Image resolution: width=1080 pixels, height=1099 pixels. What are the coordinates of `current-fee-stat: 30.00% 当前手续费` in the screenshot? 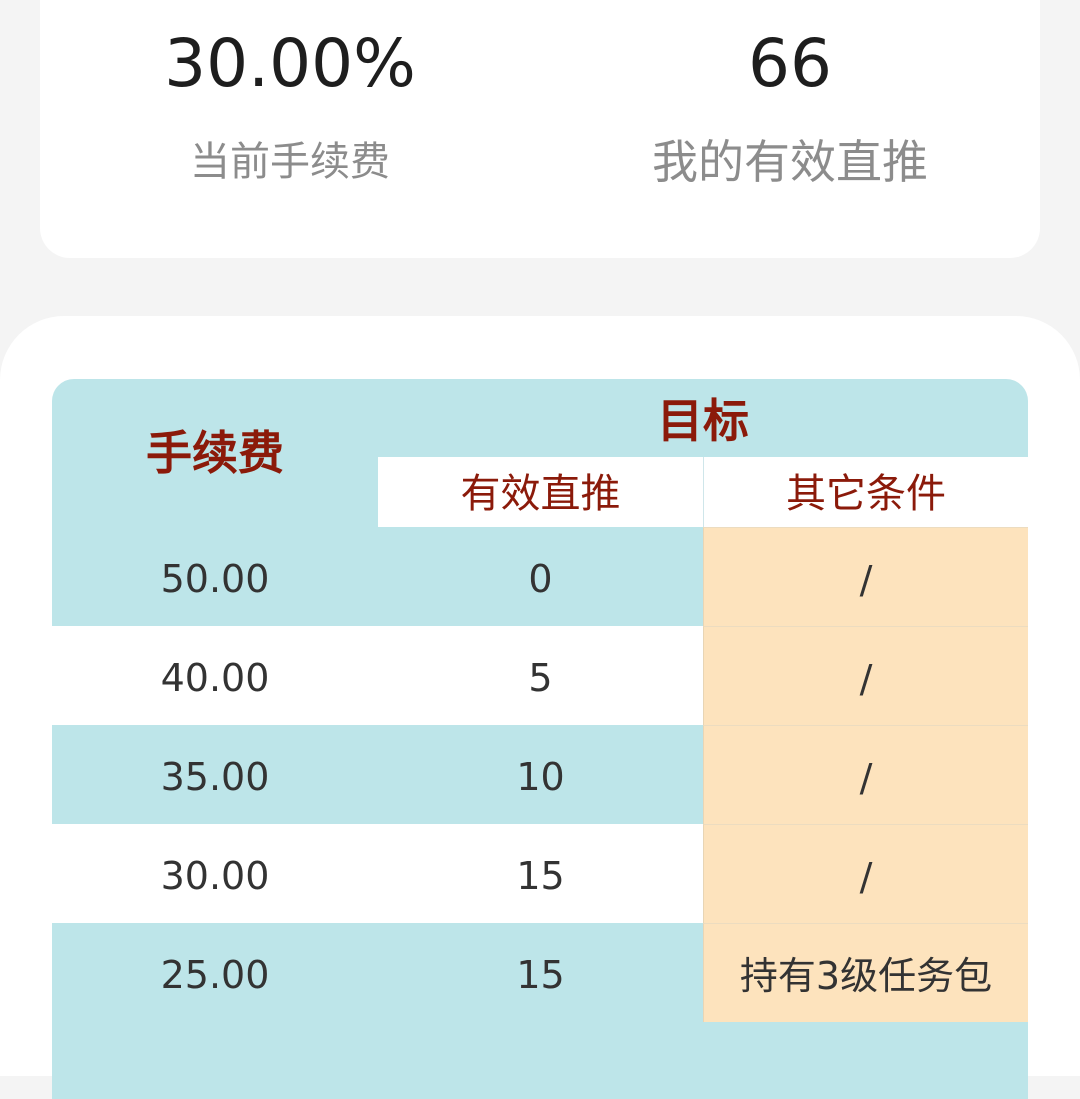 It's located at (290, 94).